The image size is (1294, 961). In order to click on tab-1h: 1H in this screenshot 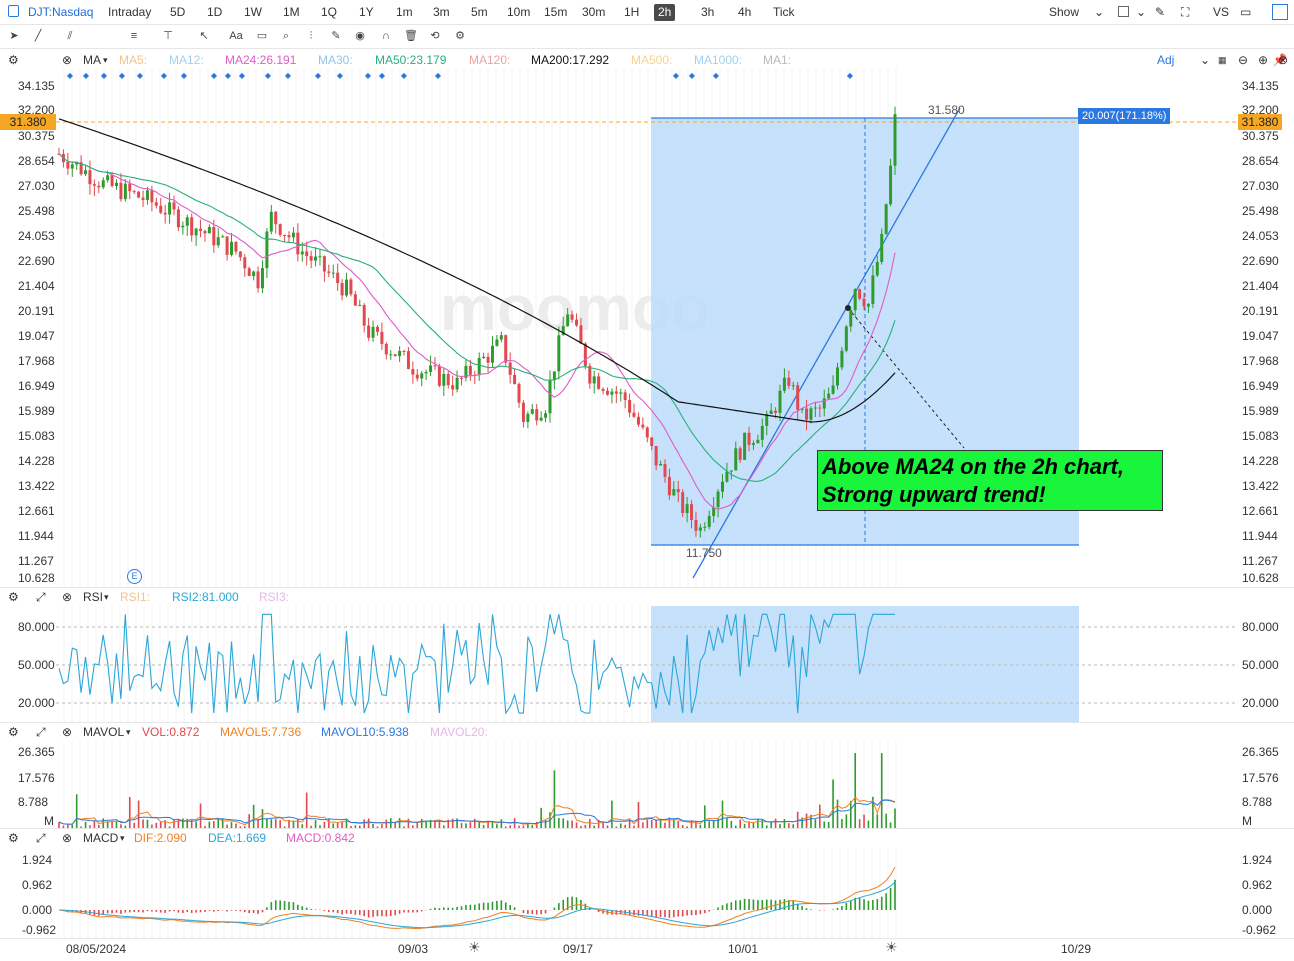, I will do `click(631, 12)`.